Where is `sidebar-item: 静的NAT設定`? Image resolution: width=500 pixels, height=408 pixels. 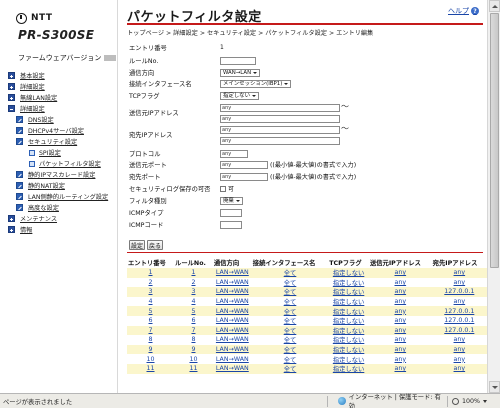 sidebar-item: 静的NAT設定 is located at coordinates (66, 185).